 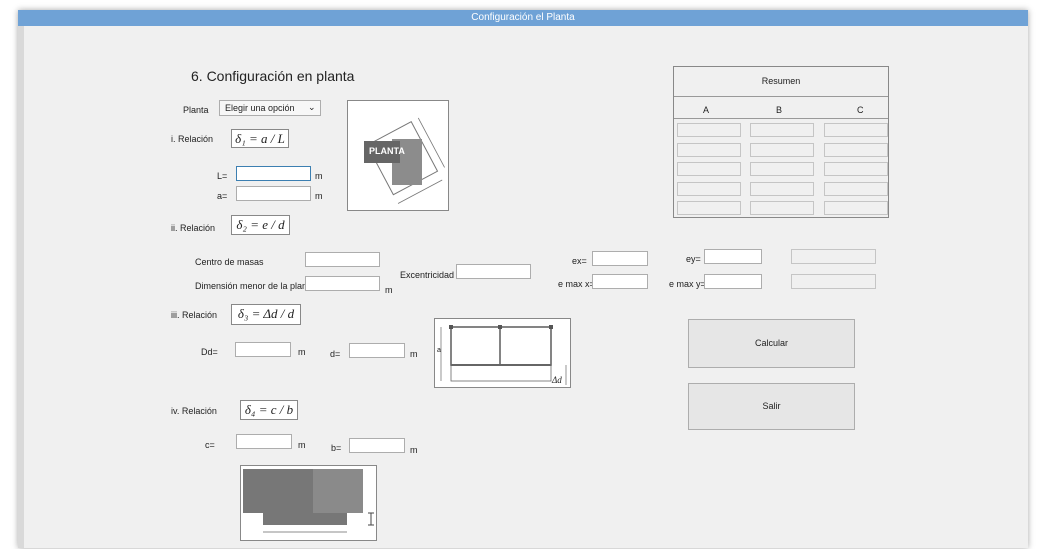 What do you see at coordinates (693, 259) in the screenshot?
I see `ey-label: ey=` at bounding box center [693, 259].